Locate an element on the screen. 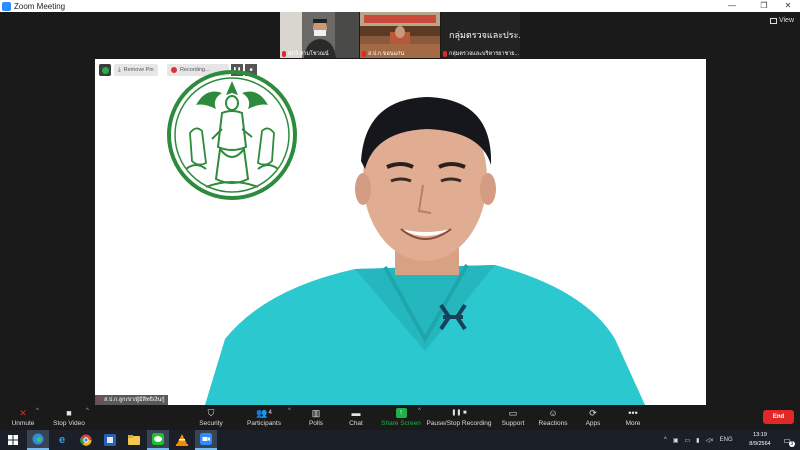 The image size is (800, 450). line-app-icon is located at coordinates (158, 439).